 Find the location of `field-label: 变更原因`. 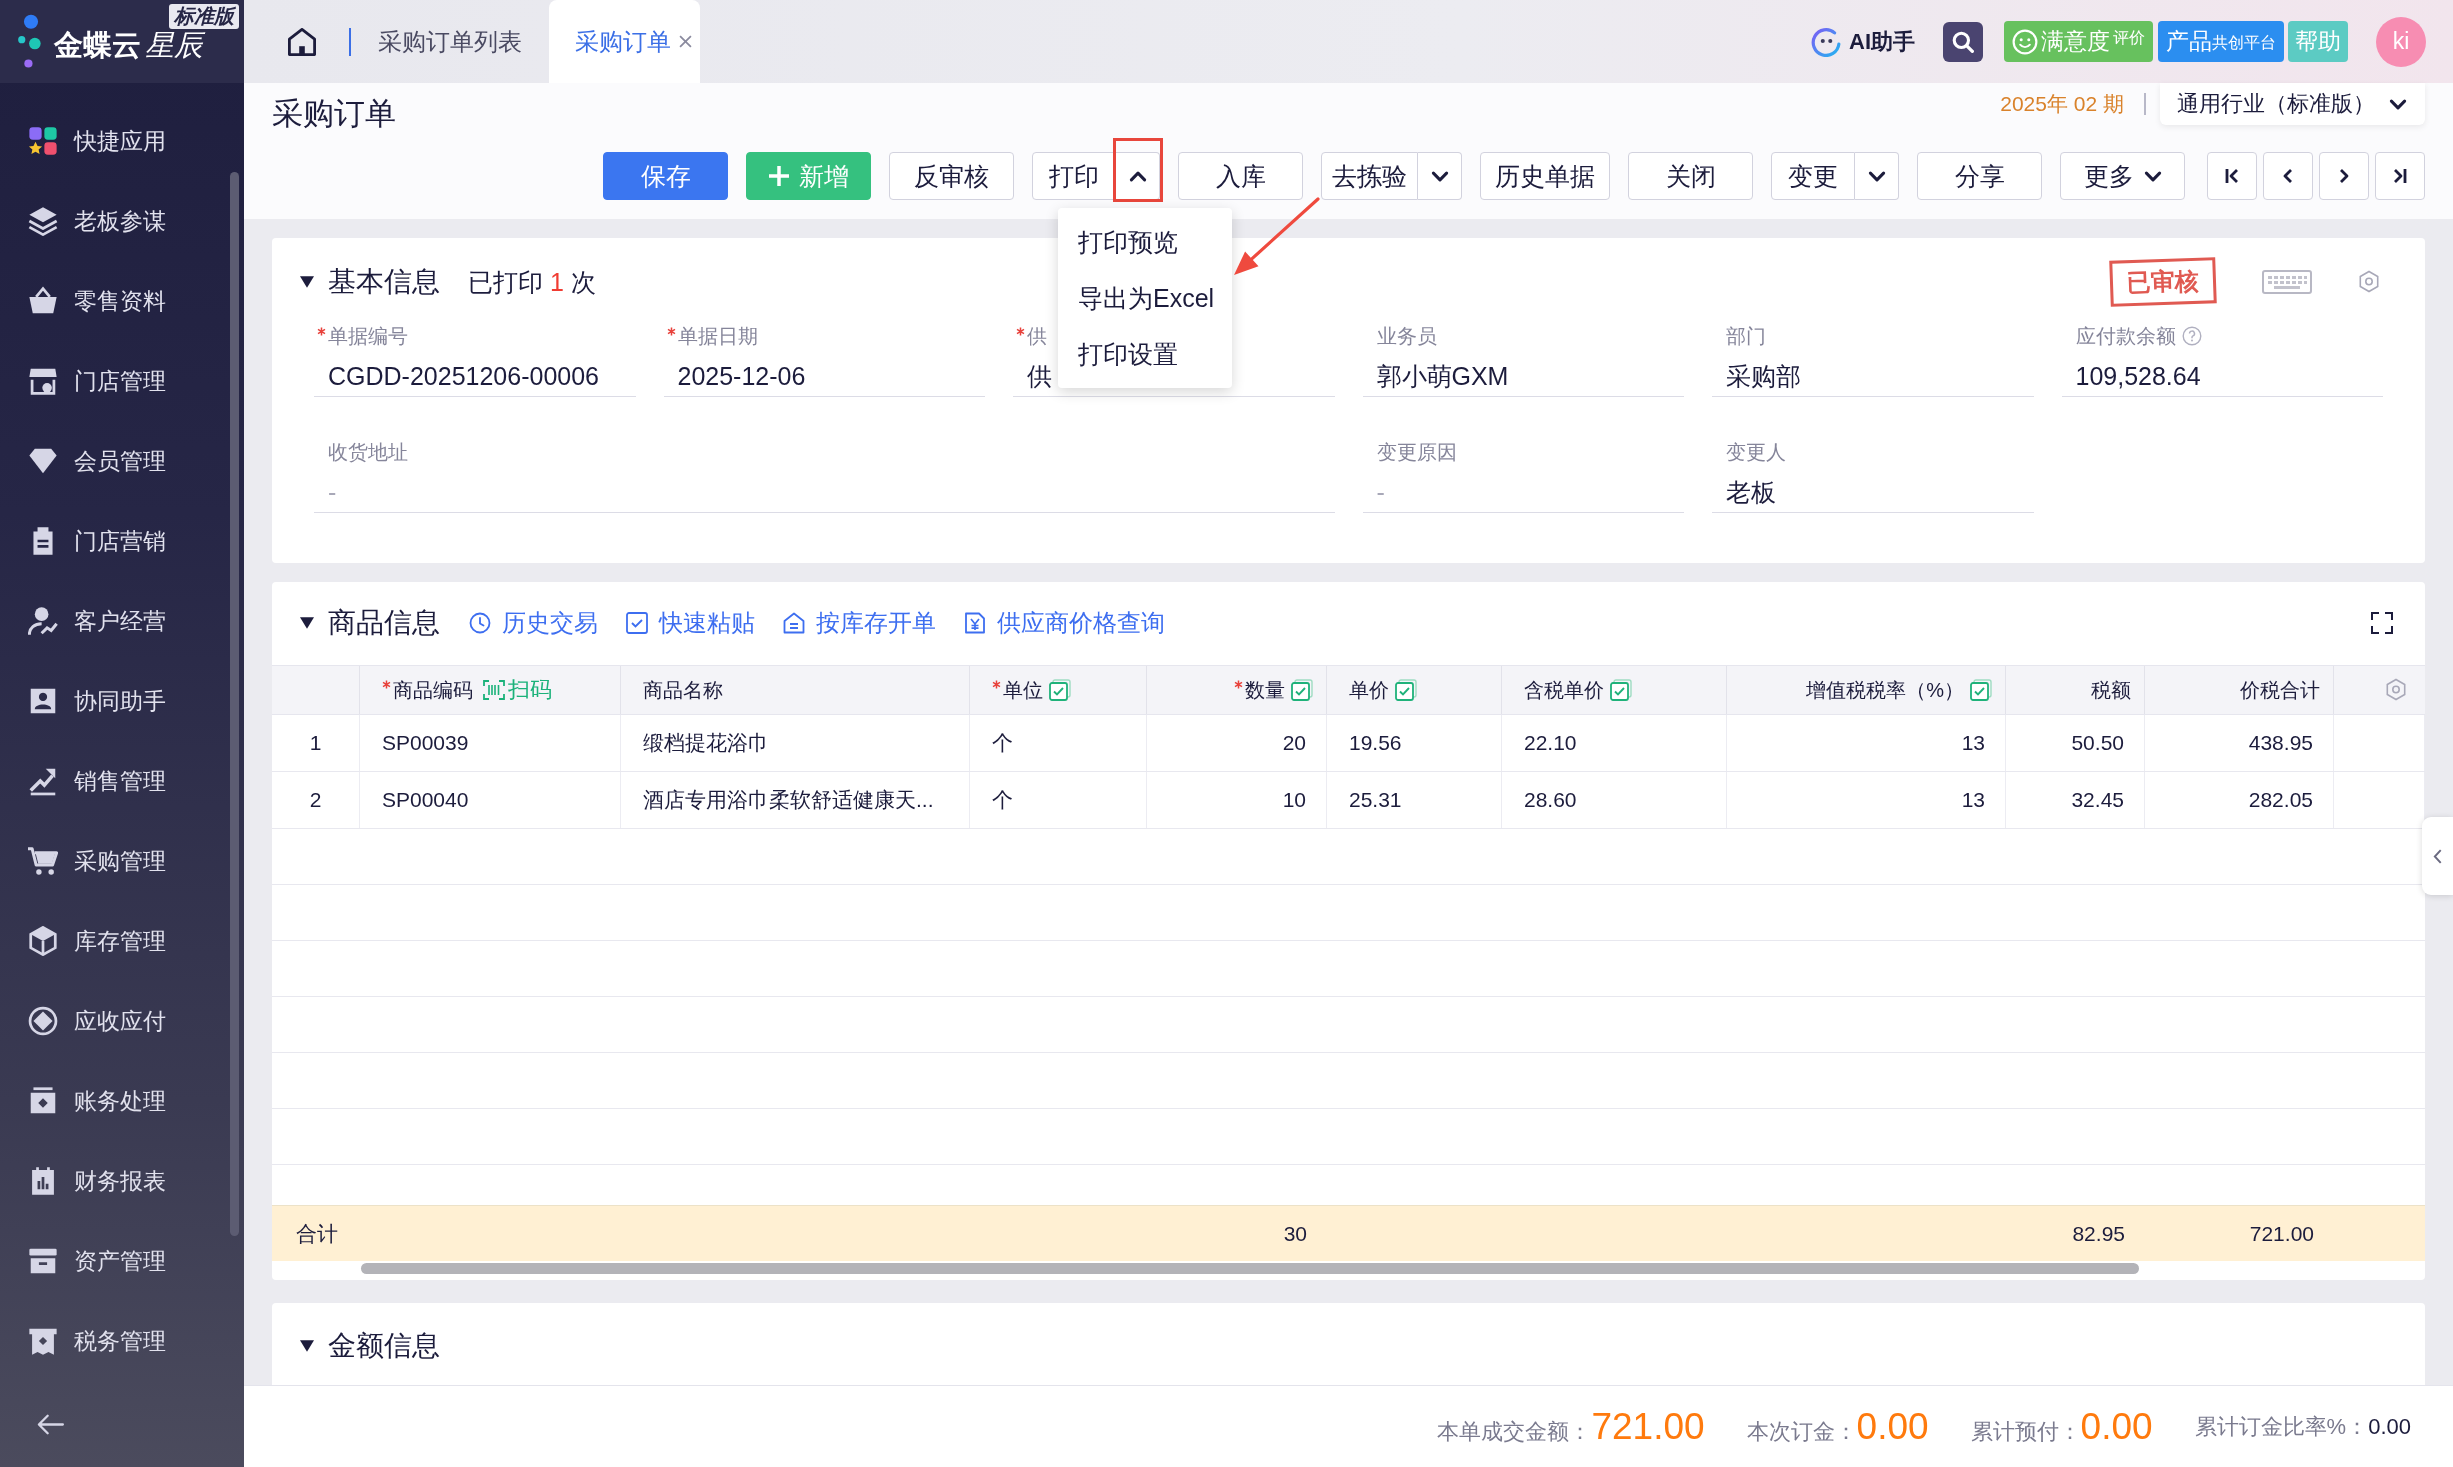

field-label: 变更原因 is located at coordinates (1416, 452).